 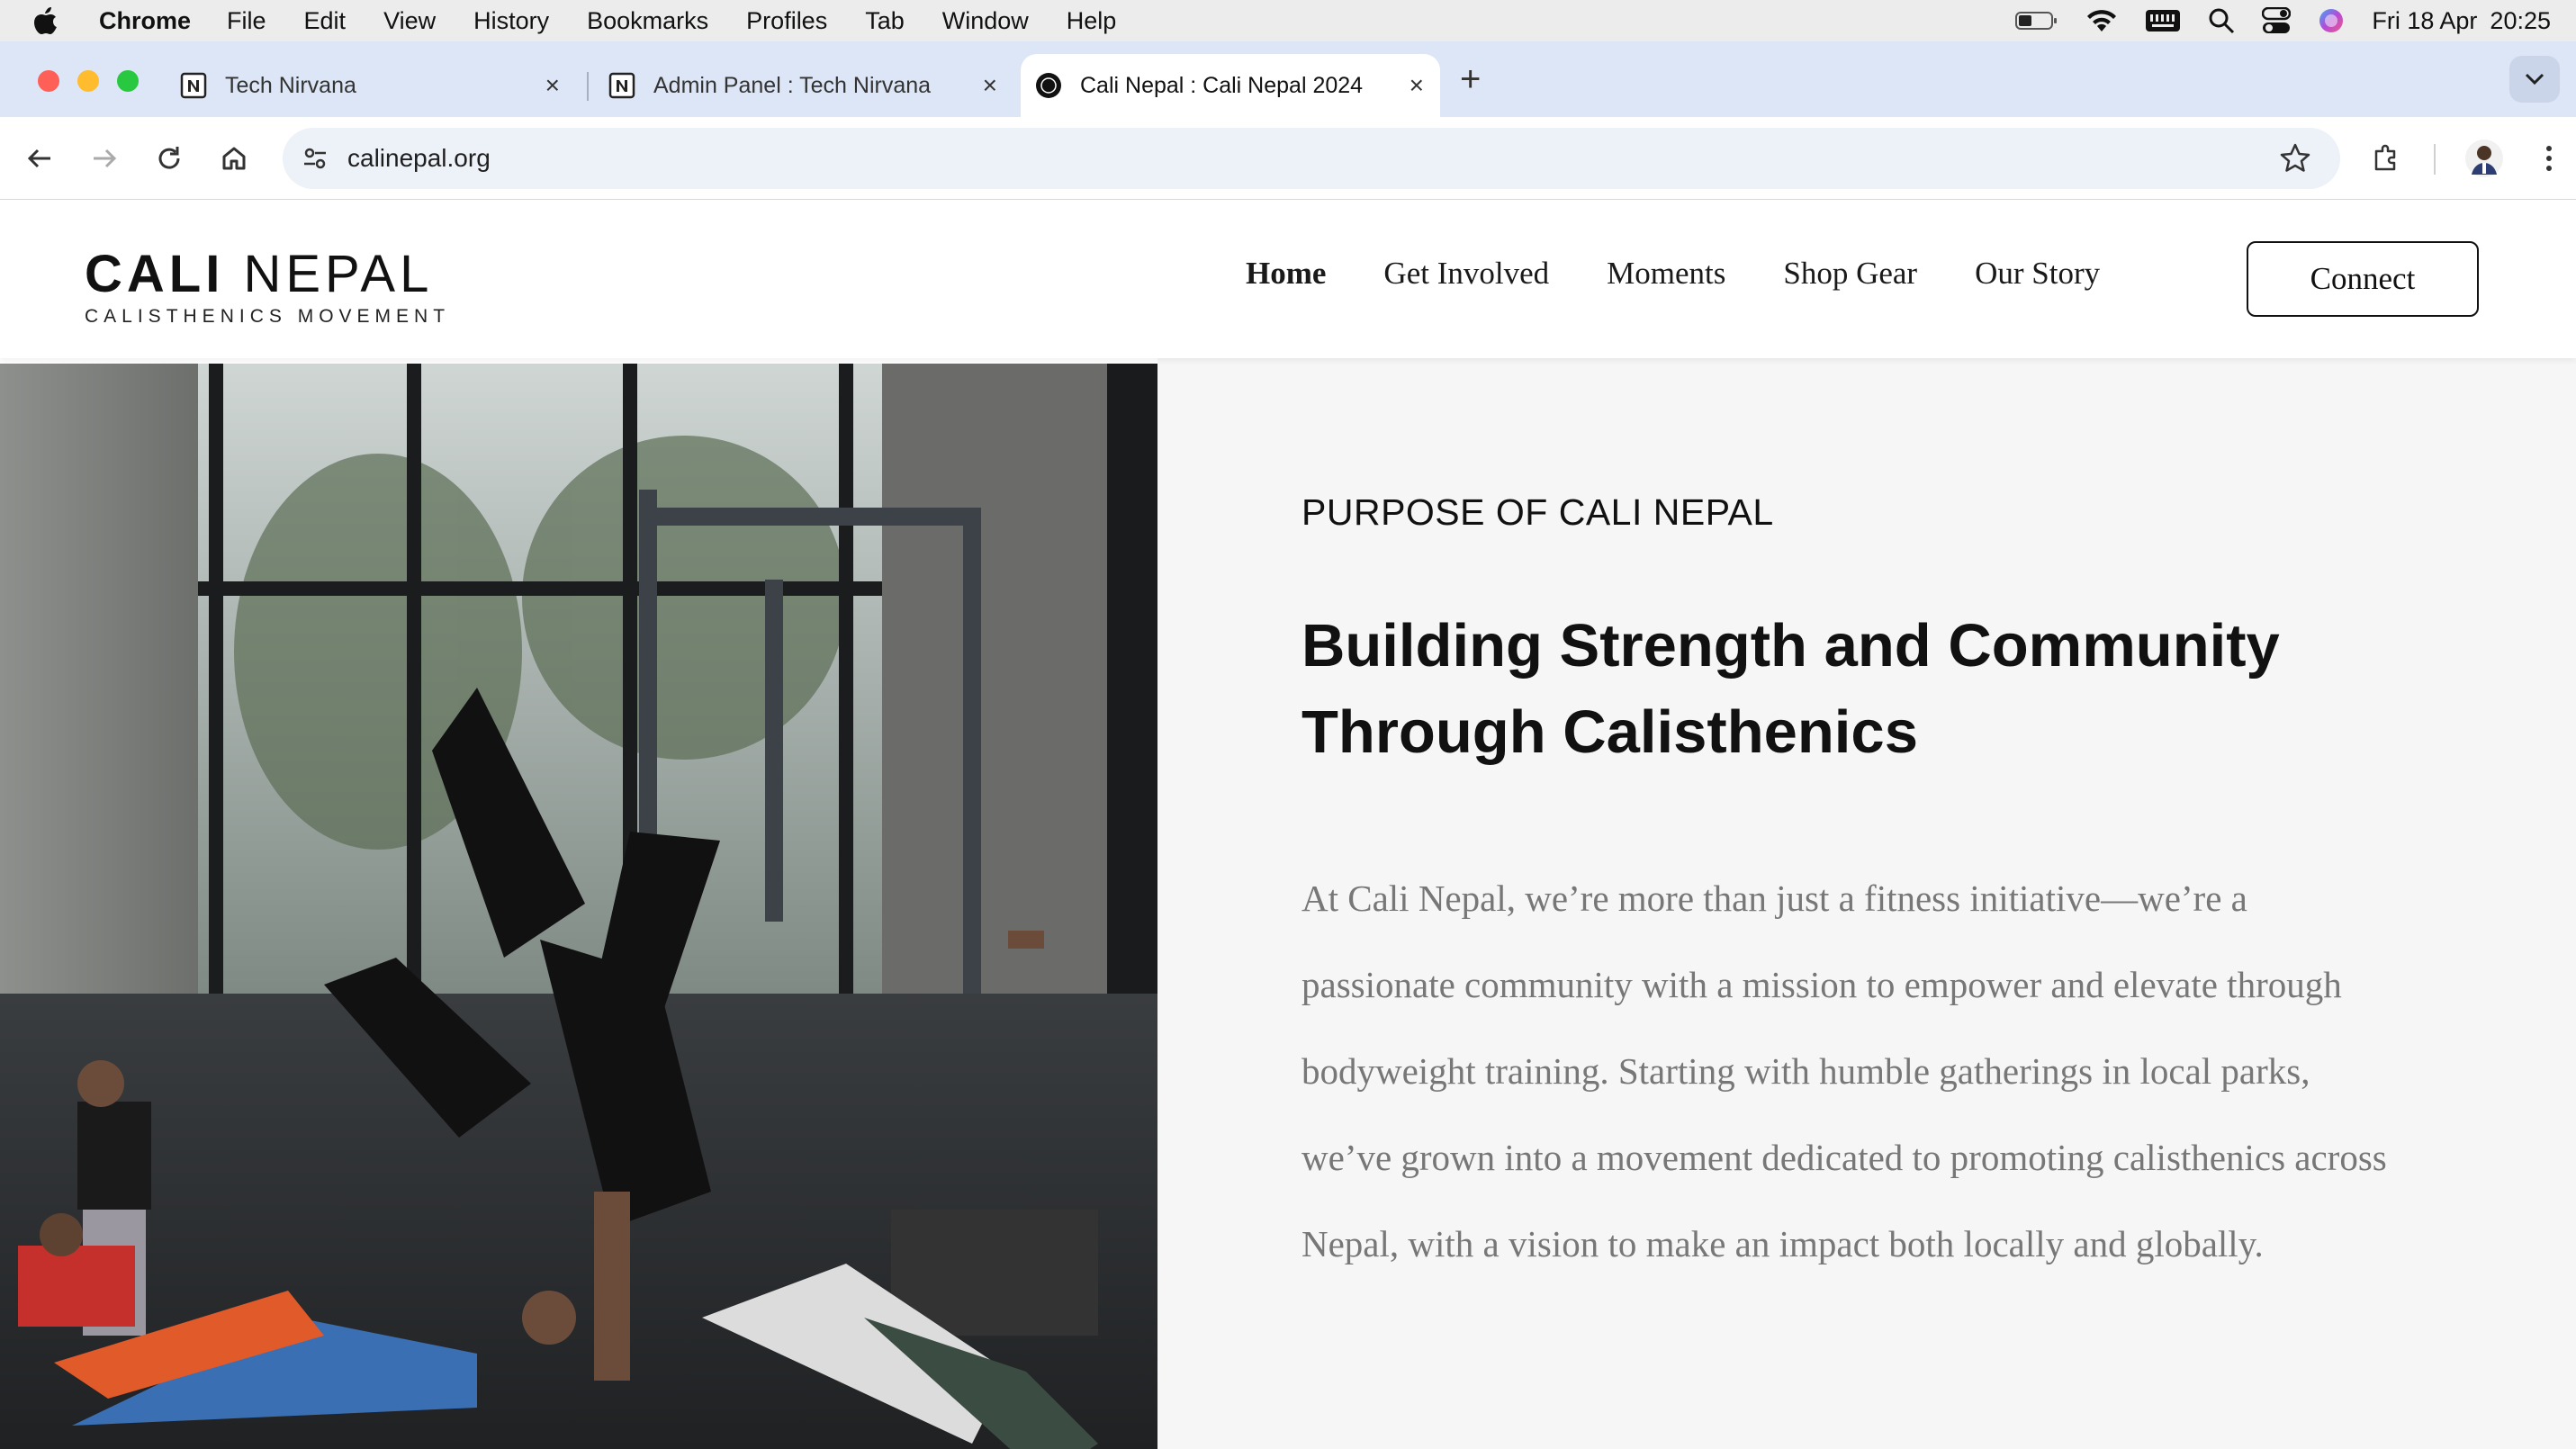 What do you see at coordinates (792, 85) in the screenshot?
I see `tab-title: Admin Panel : Tech Nirvana` at bounding box center [792, 85].